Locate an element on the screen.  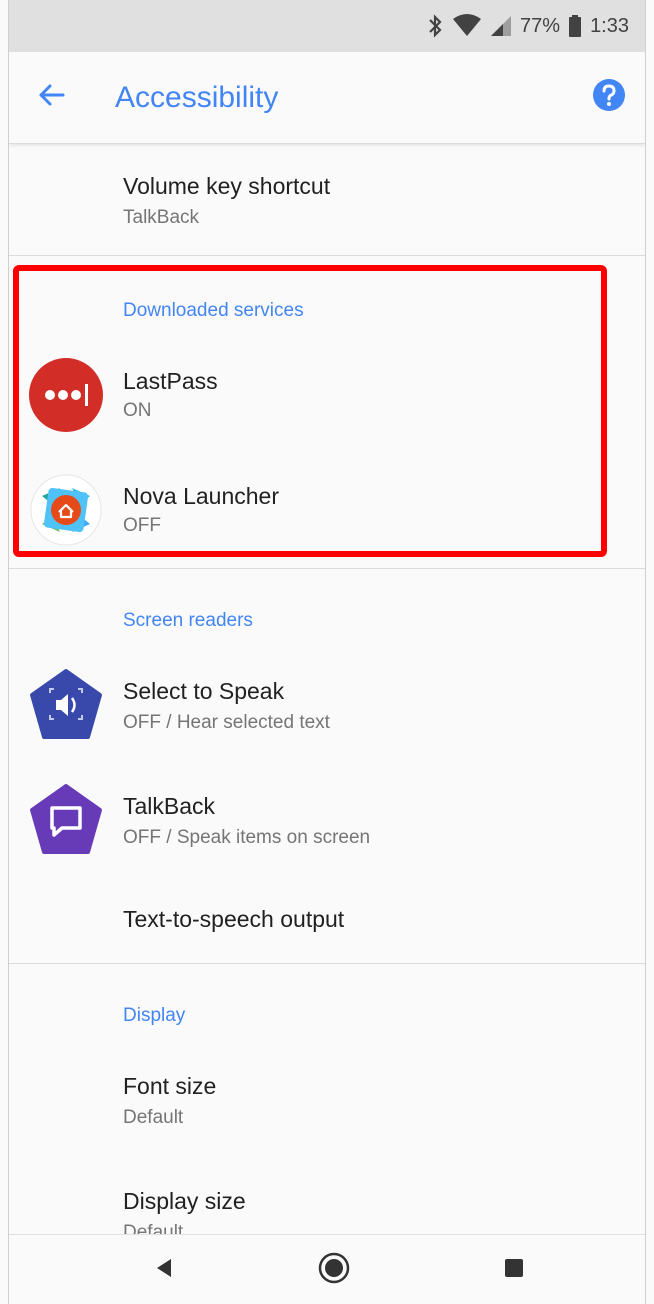
item-title: Volume key shortcut is located at coordinates (227, 186).